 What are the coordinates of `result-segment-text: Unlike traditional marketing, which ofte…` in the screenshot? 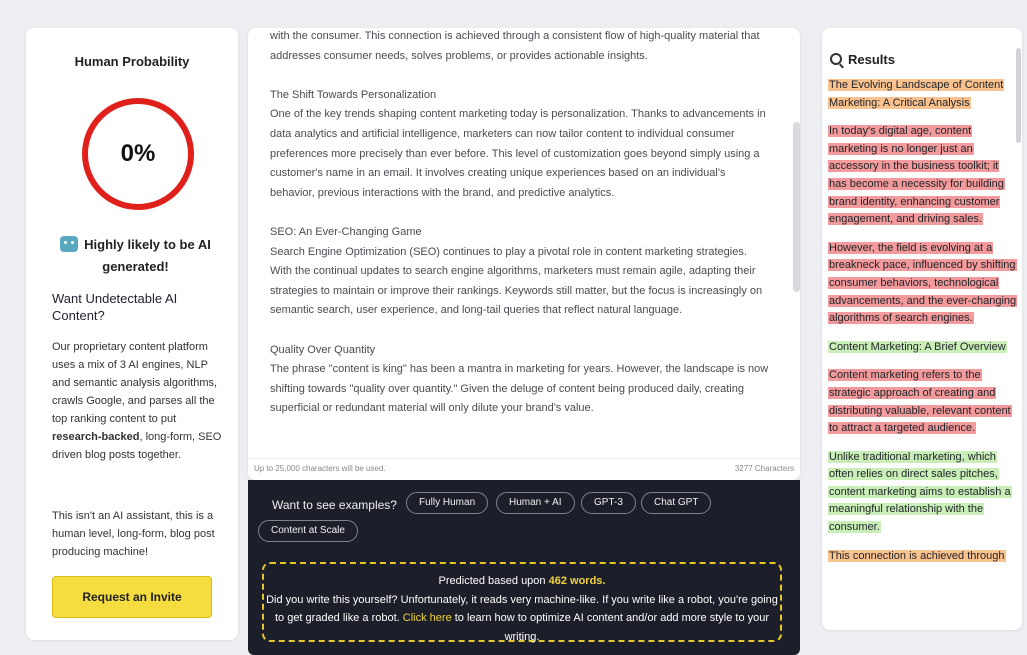 It's located at (920, 492).